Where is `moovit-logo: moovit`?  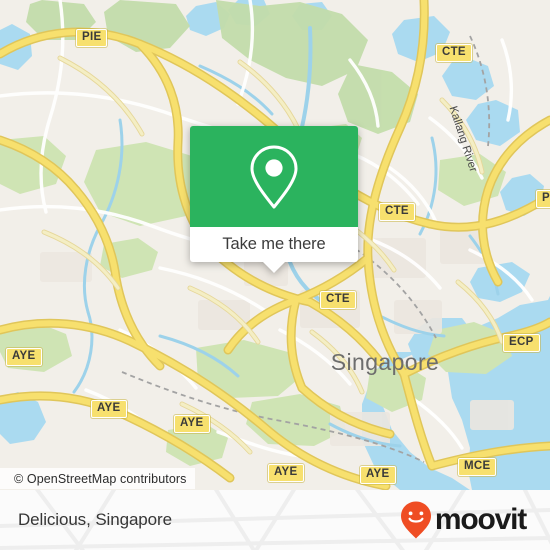 moovit-logo: moovit is located at coordinates (463, 520).